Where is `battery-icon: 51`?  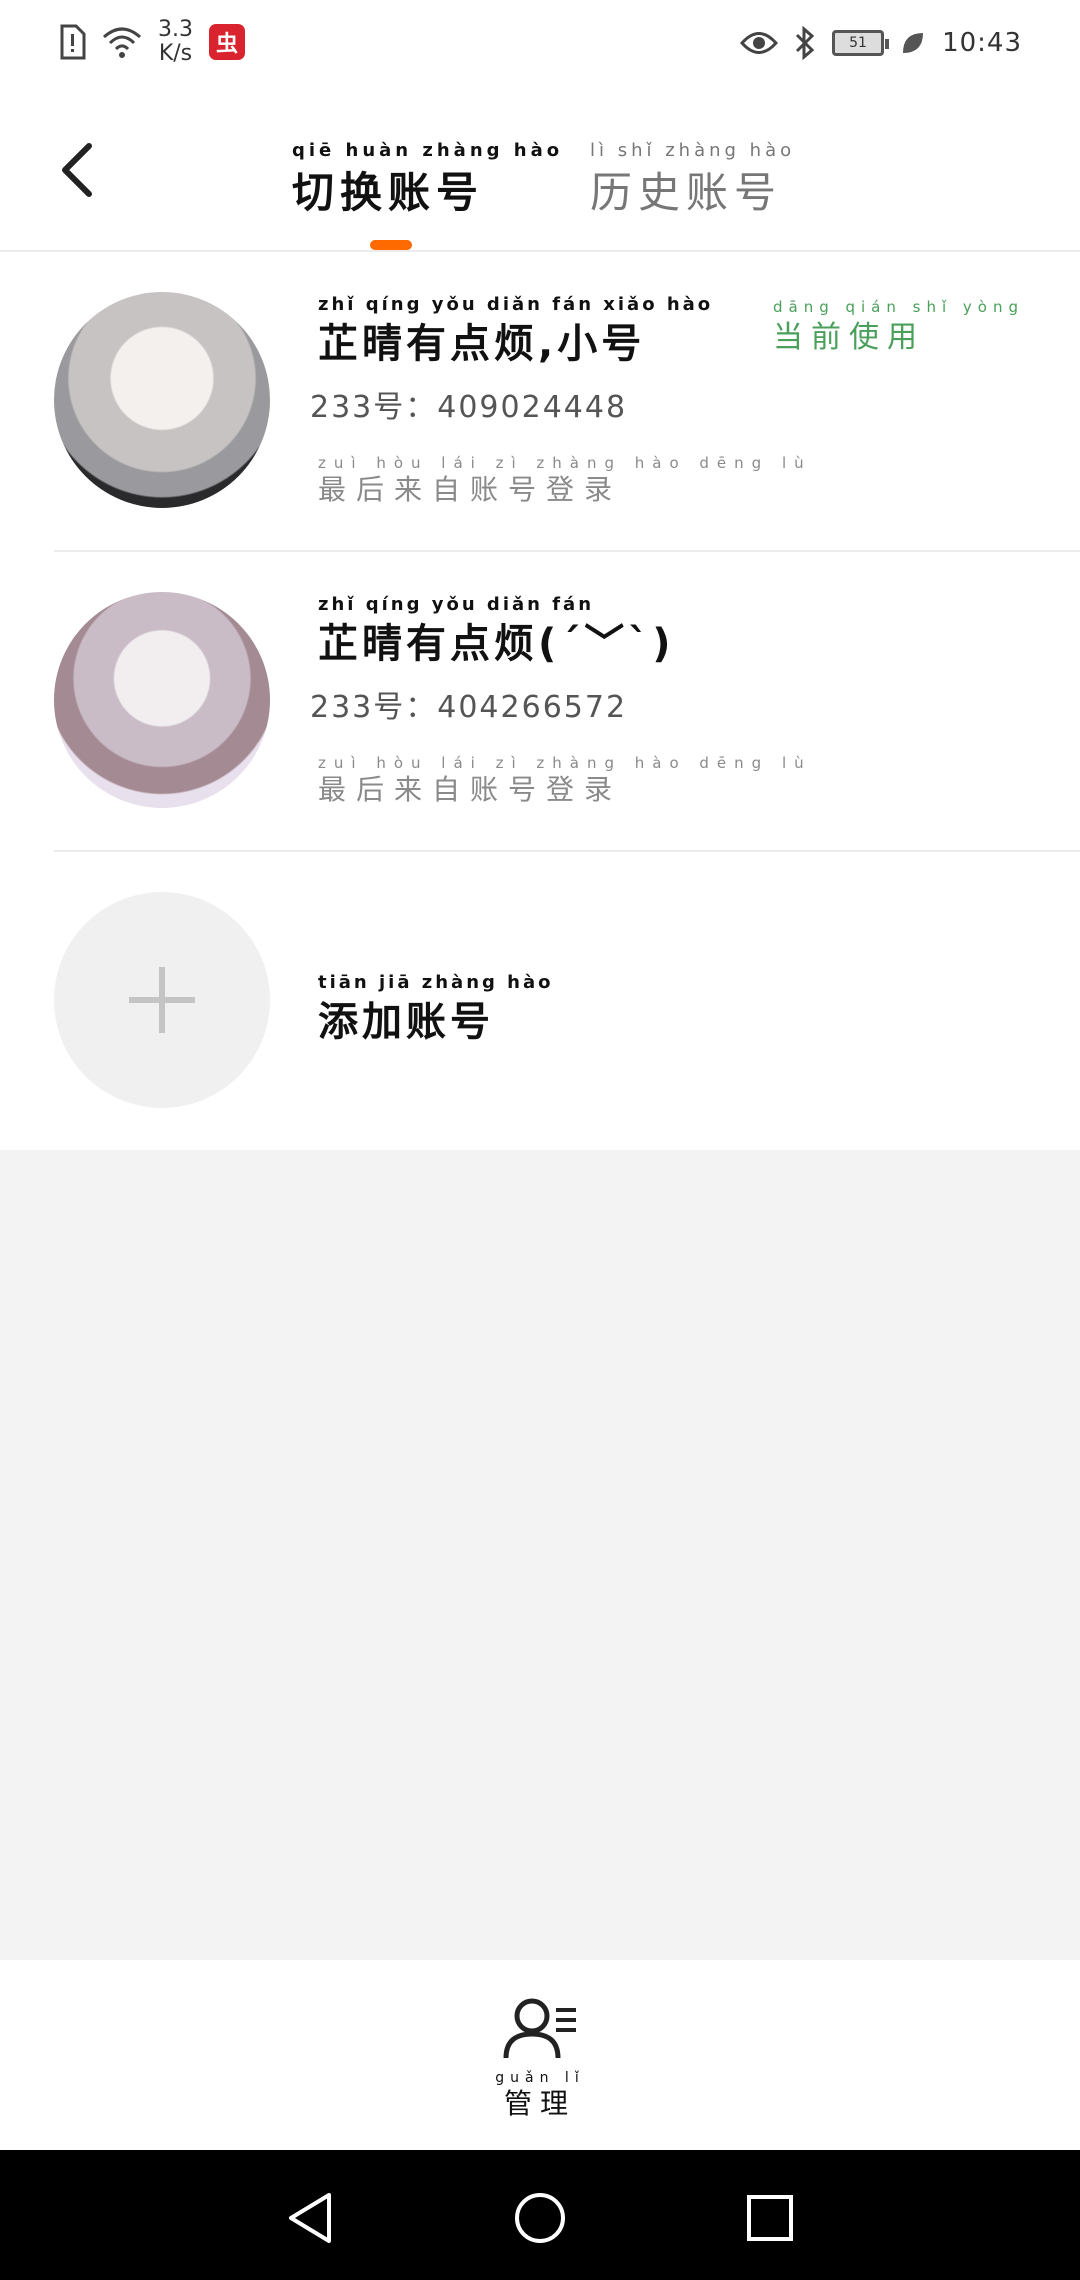
battery-icon: 51 is located at coordinates (861, 43).